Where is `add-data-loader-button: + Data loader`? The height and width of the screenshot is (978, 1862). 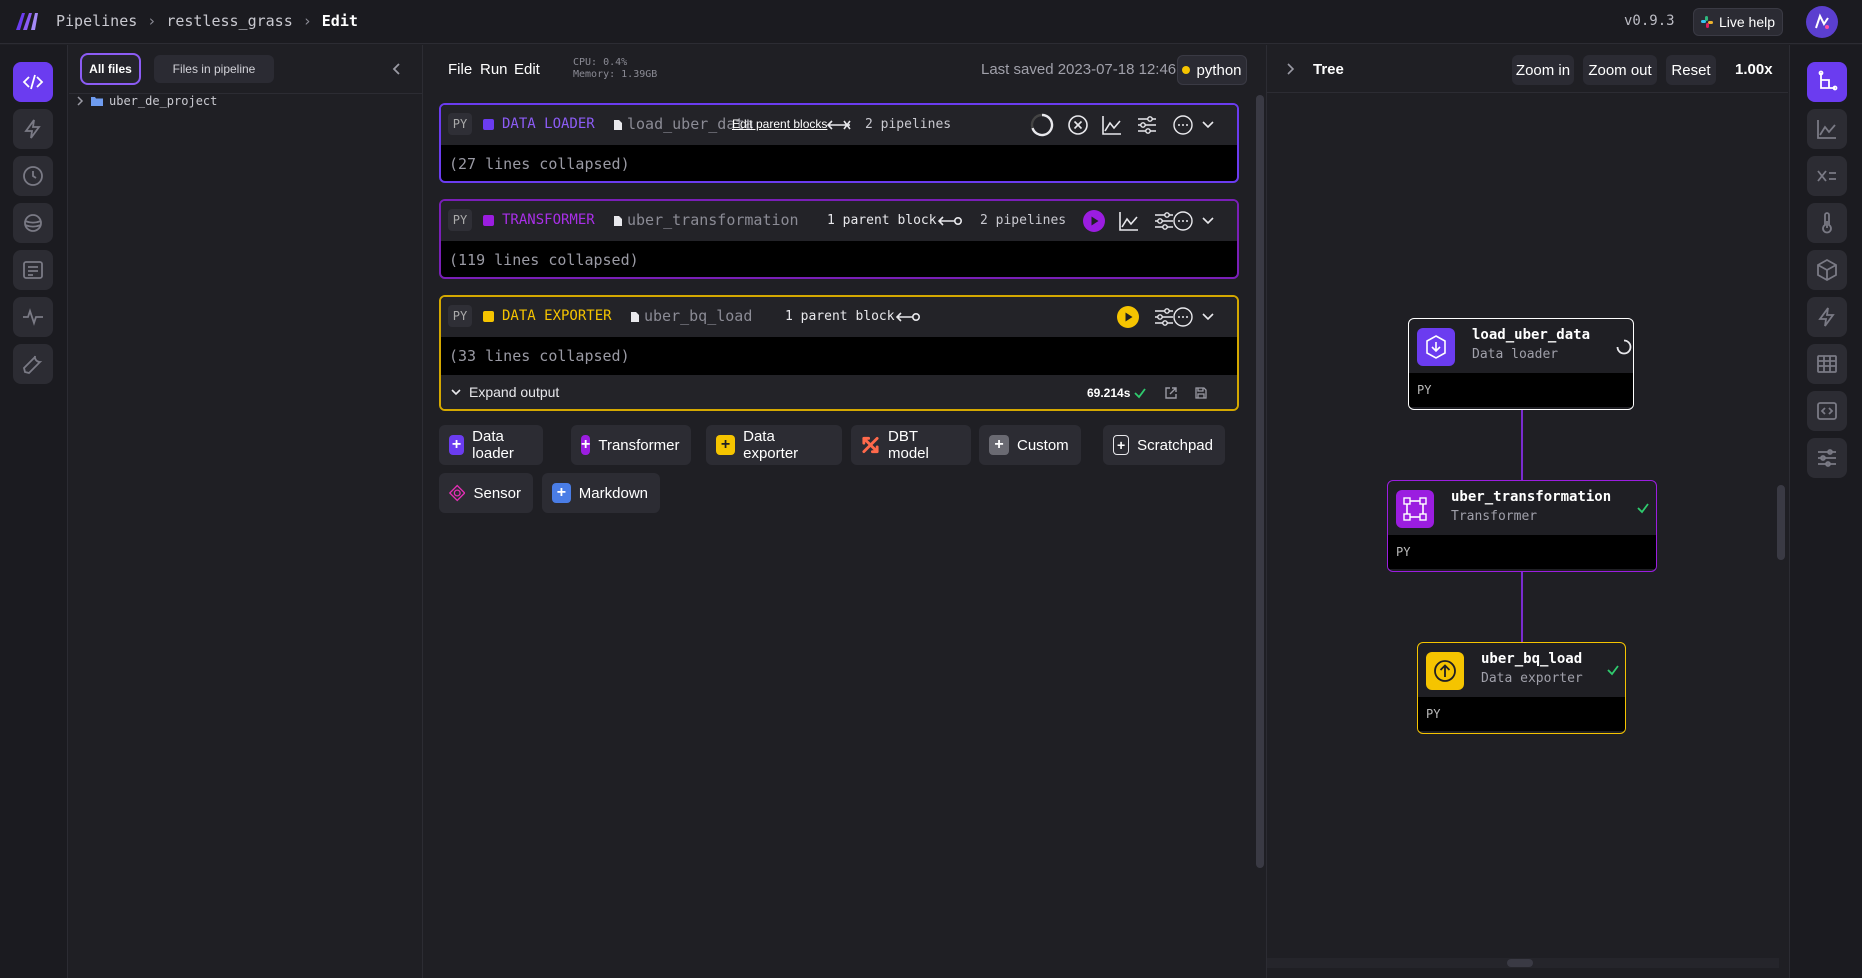 add-data-loader-button: + Data loader is located at coordinates (491, 445).